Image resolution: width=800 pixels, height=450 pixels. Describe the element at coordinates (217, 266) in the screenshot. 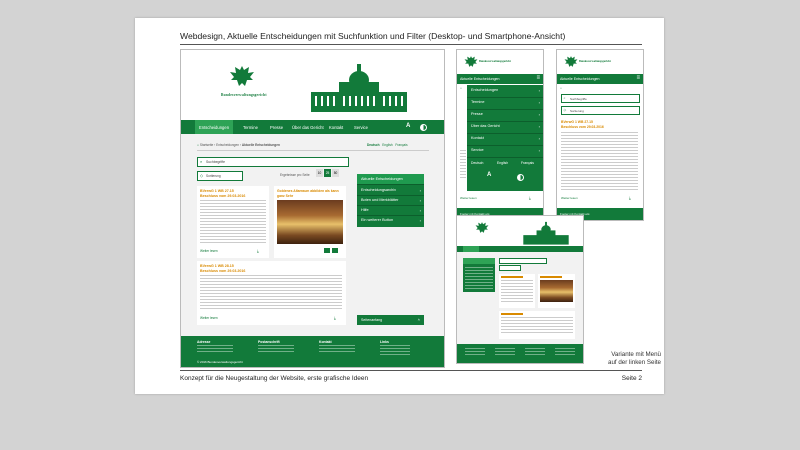

I see `card-title: BVerwG 1 WB 28.15` at that location.